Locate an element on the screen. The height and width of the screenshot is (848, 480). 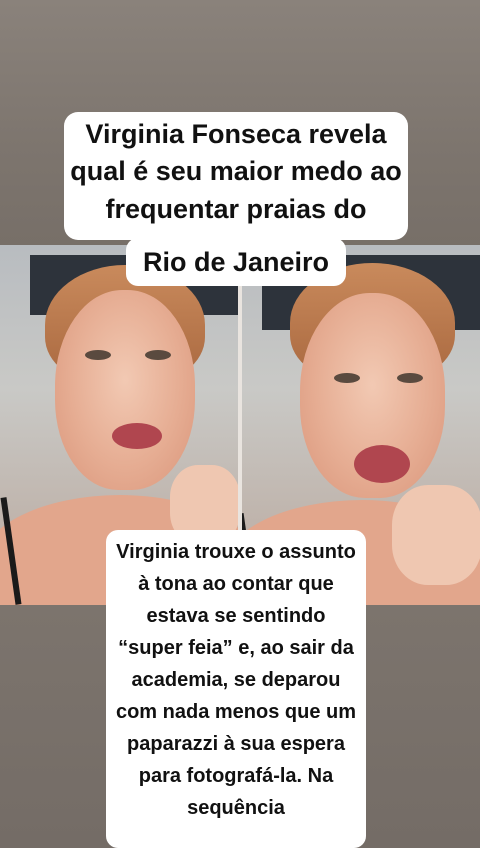
title-caption-line-2: Rio de Janeiro is located at coordinates (236, 262).